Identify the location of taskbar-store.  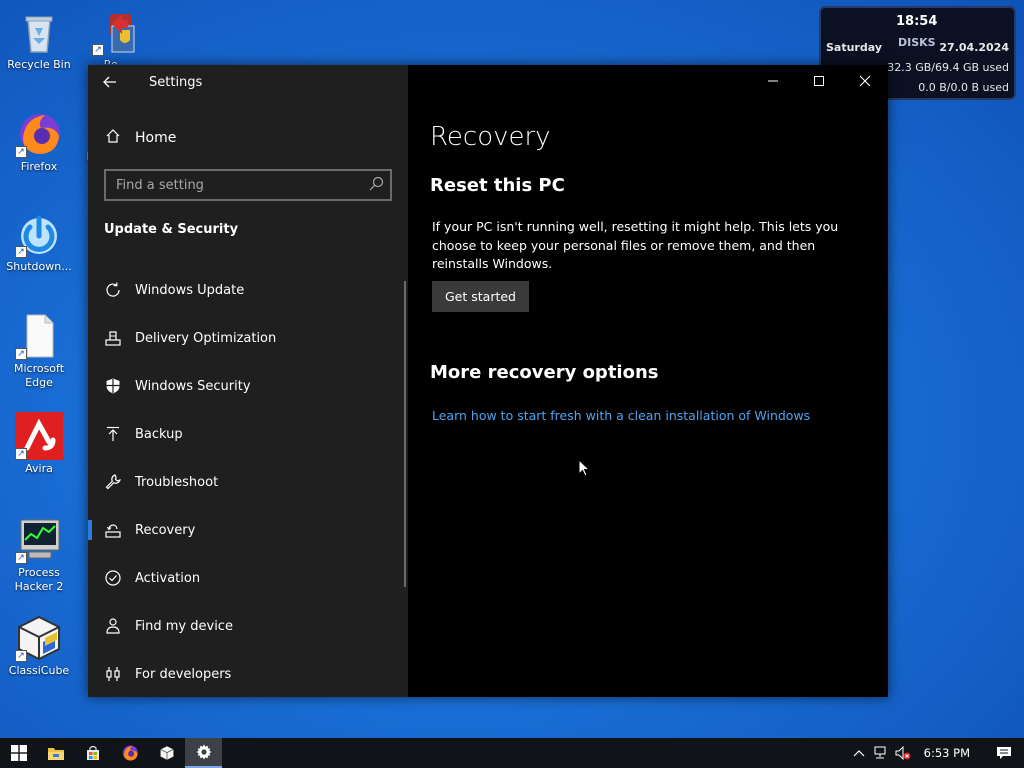
(92, 753).